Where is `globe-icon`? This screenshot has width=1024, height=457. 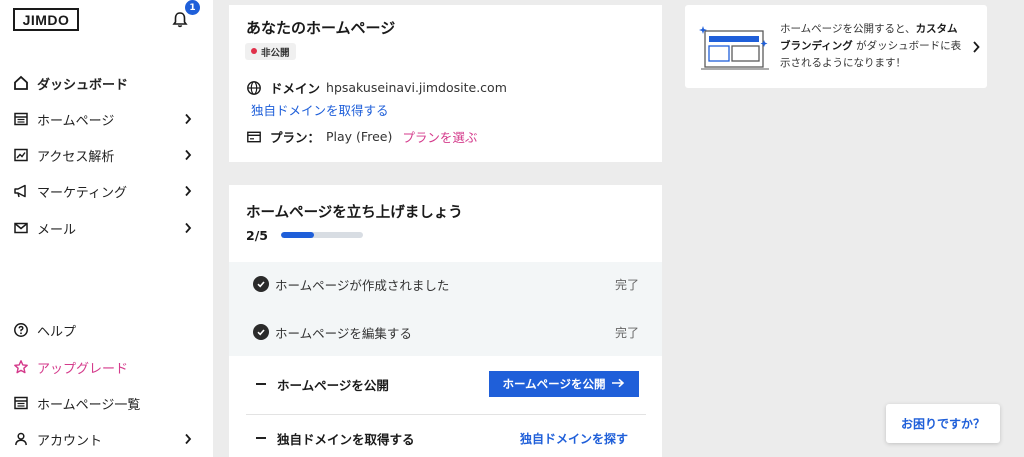
globe-icon is located at coordinates (254, 88).